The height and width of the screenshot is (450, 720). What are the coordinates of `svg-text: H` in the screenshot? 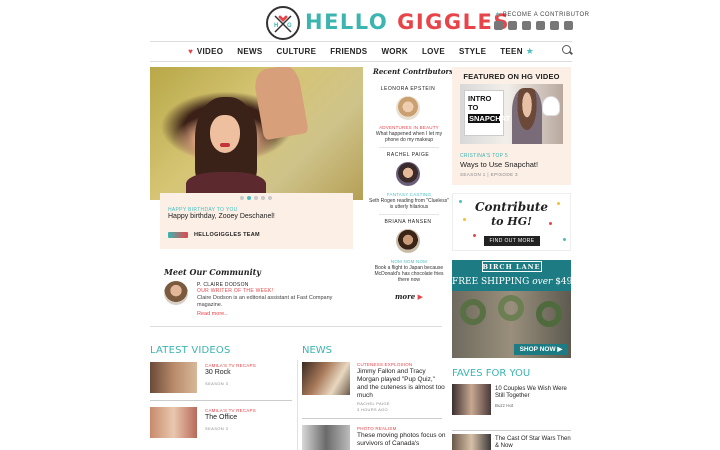 It's located at (276, 26).